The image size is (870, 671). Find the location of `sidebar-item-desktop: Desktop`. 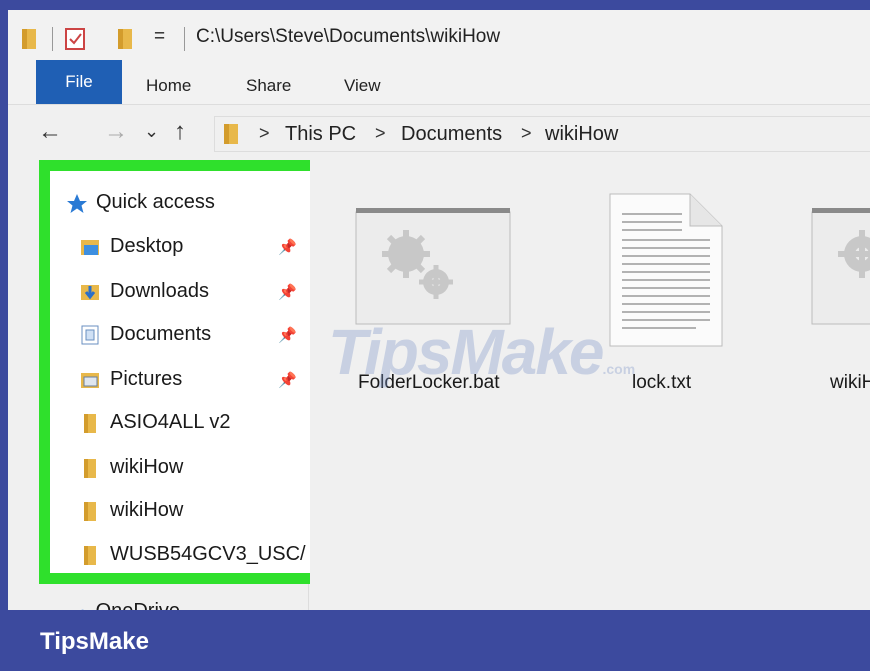

sidebar-item-desktop: Desktop is located at coordinates (131, 246).